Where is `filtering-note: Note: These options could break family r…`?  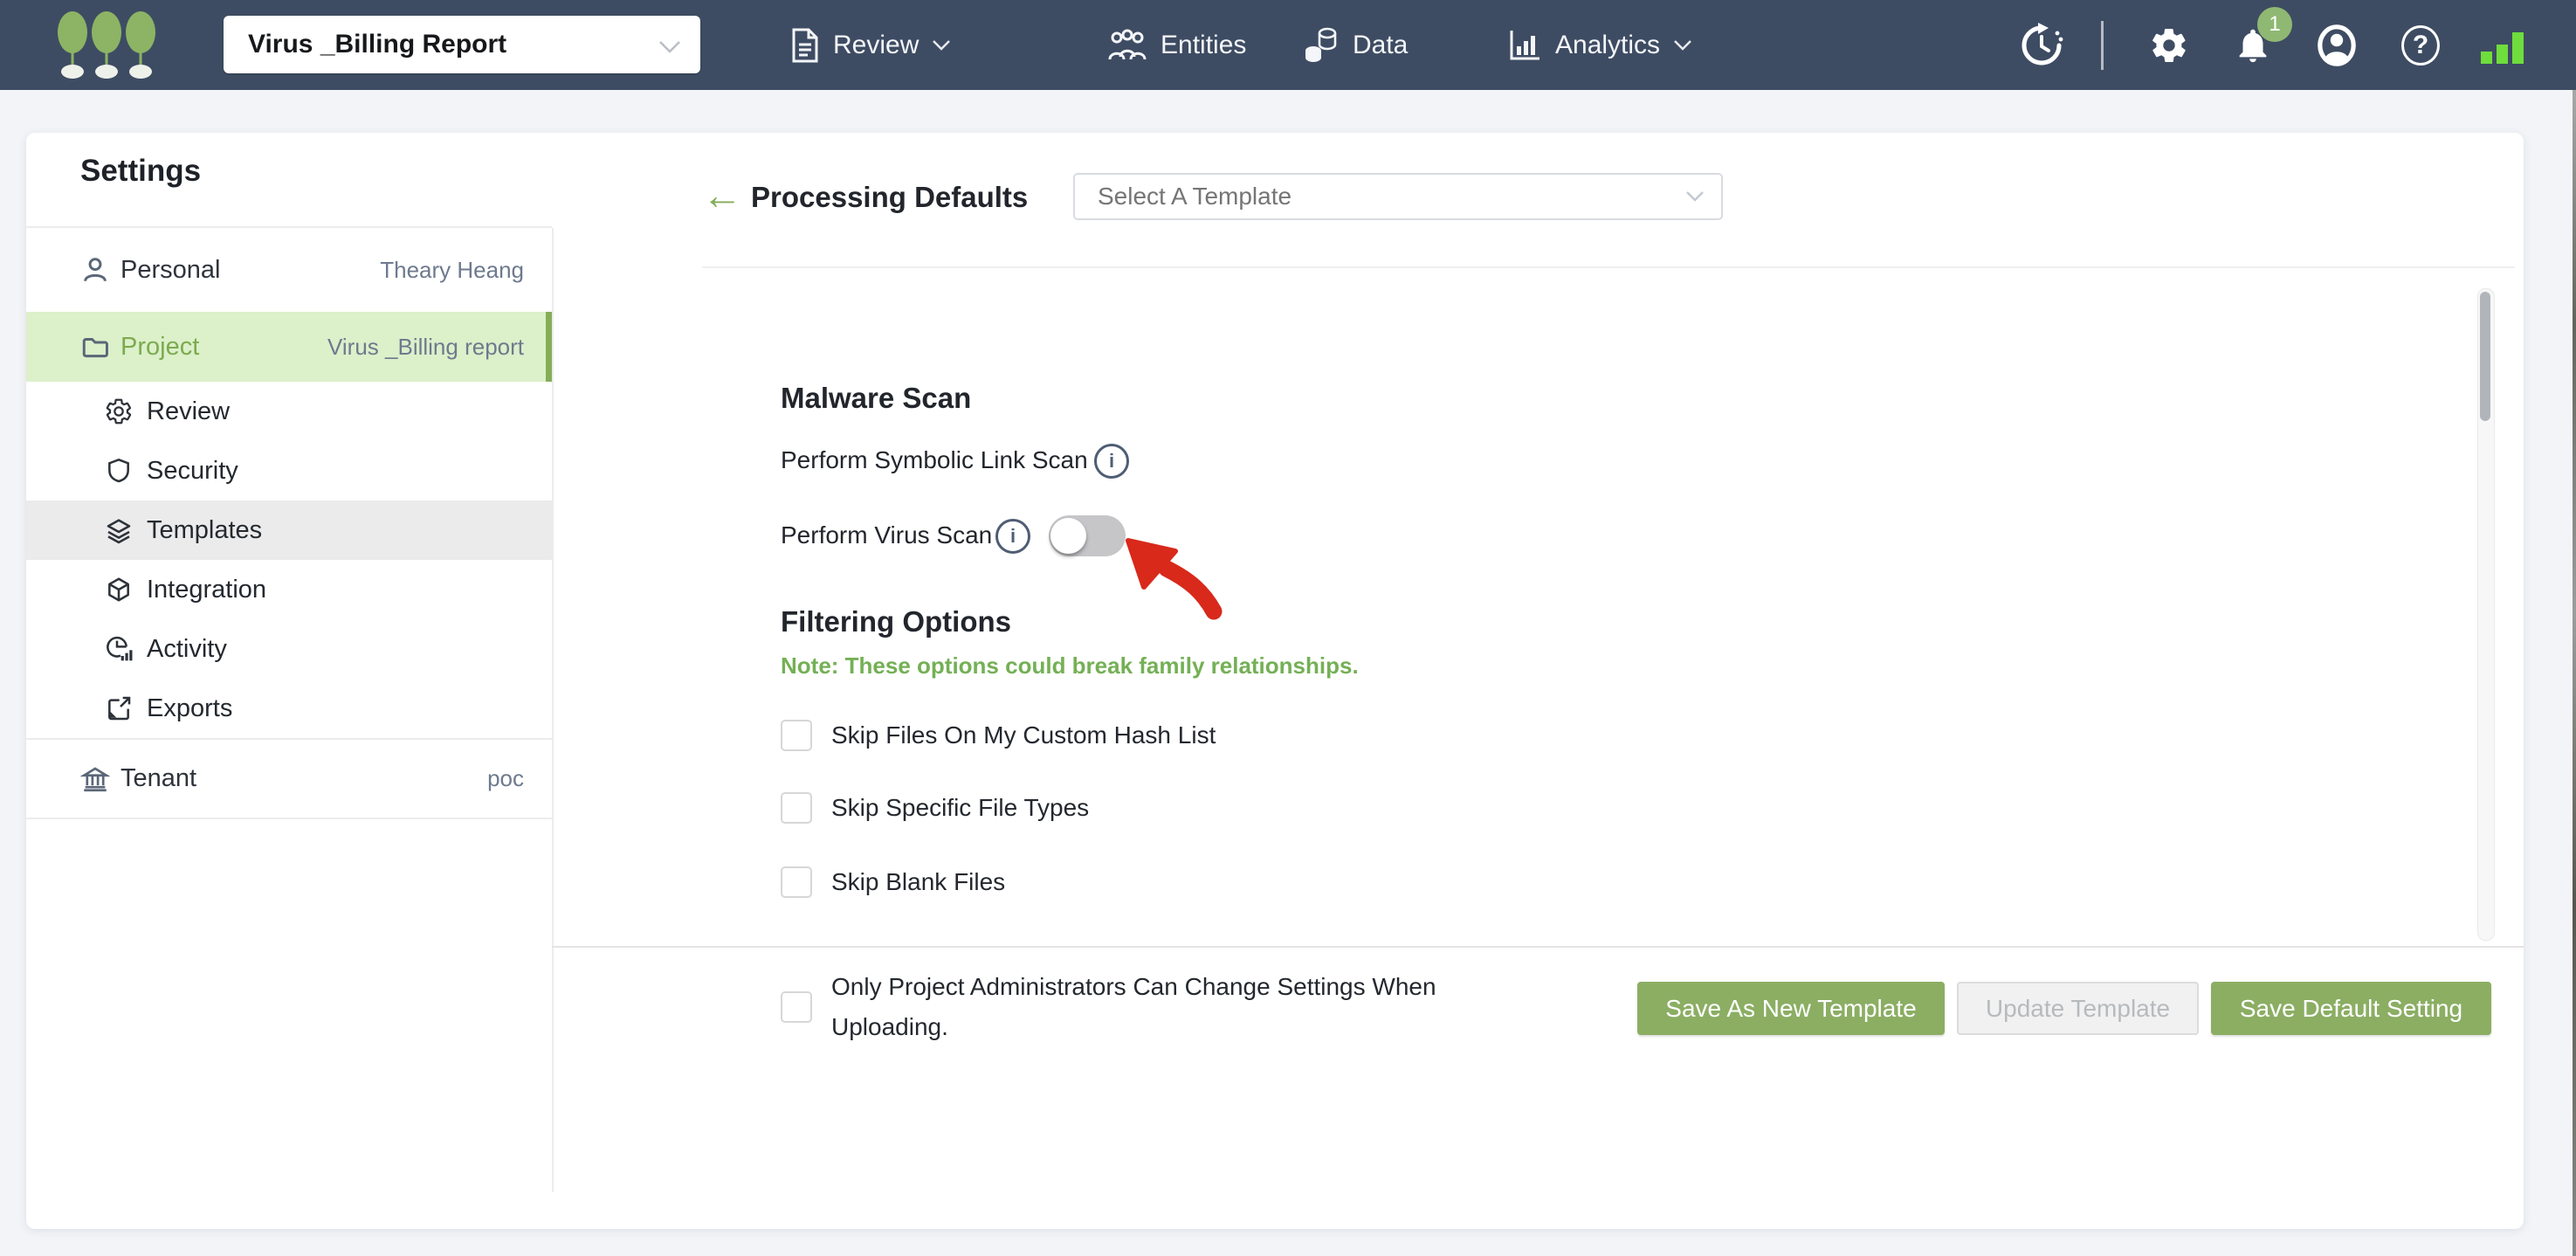 filtering-note: Note: These options could break family r… is located at coordinates (1070, 665).